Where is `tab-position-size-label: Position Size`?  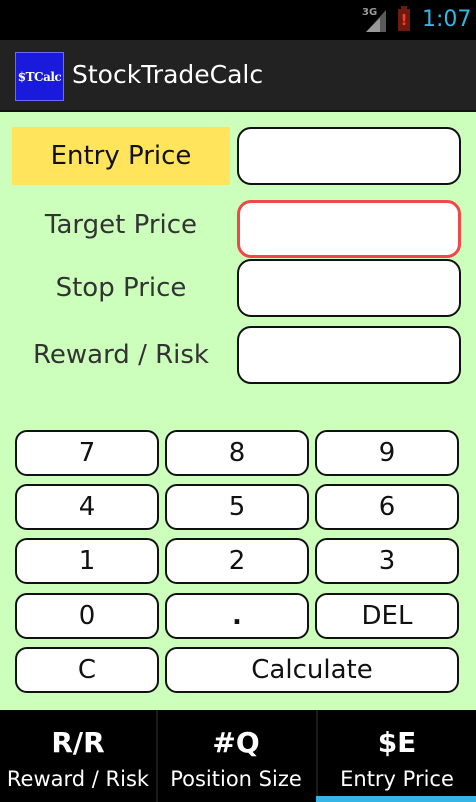 tab-position-size-label: Position Size is located at coordinates (236, 779).